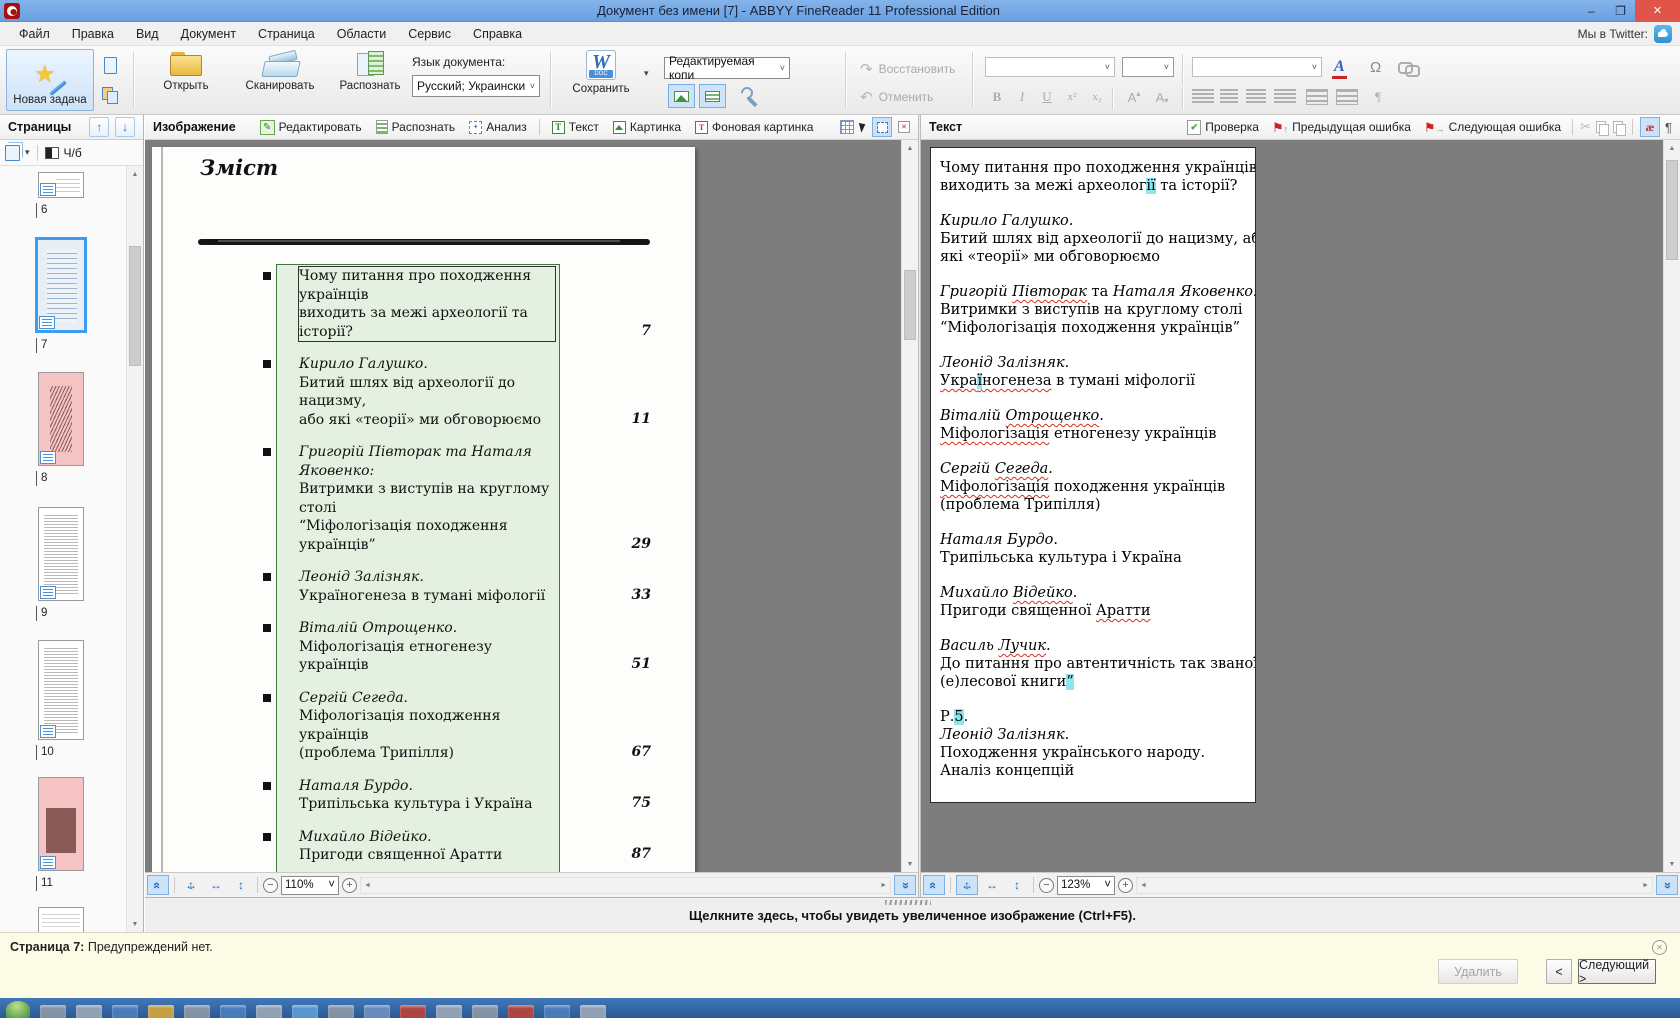  Describe the element at coordinates (712, 96) in the screenshot. I see `layout-mode-toggle` at that location.